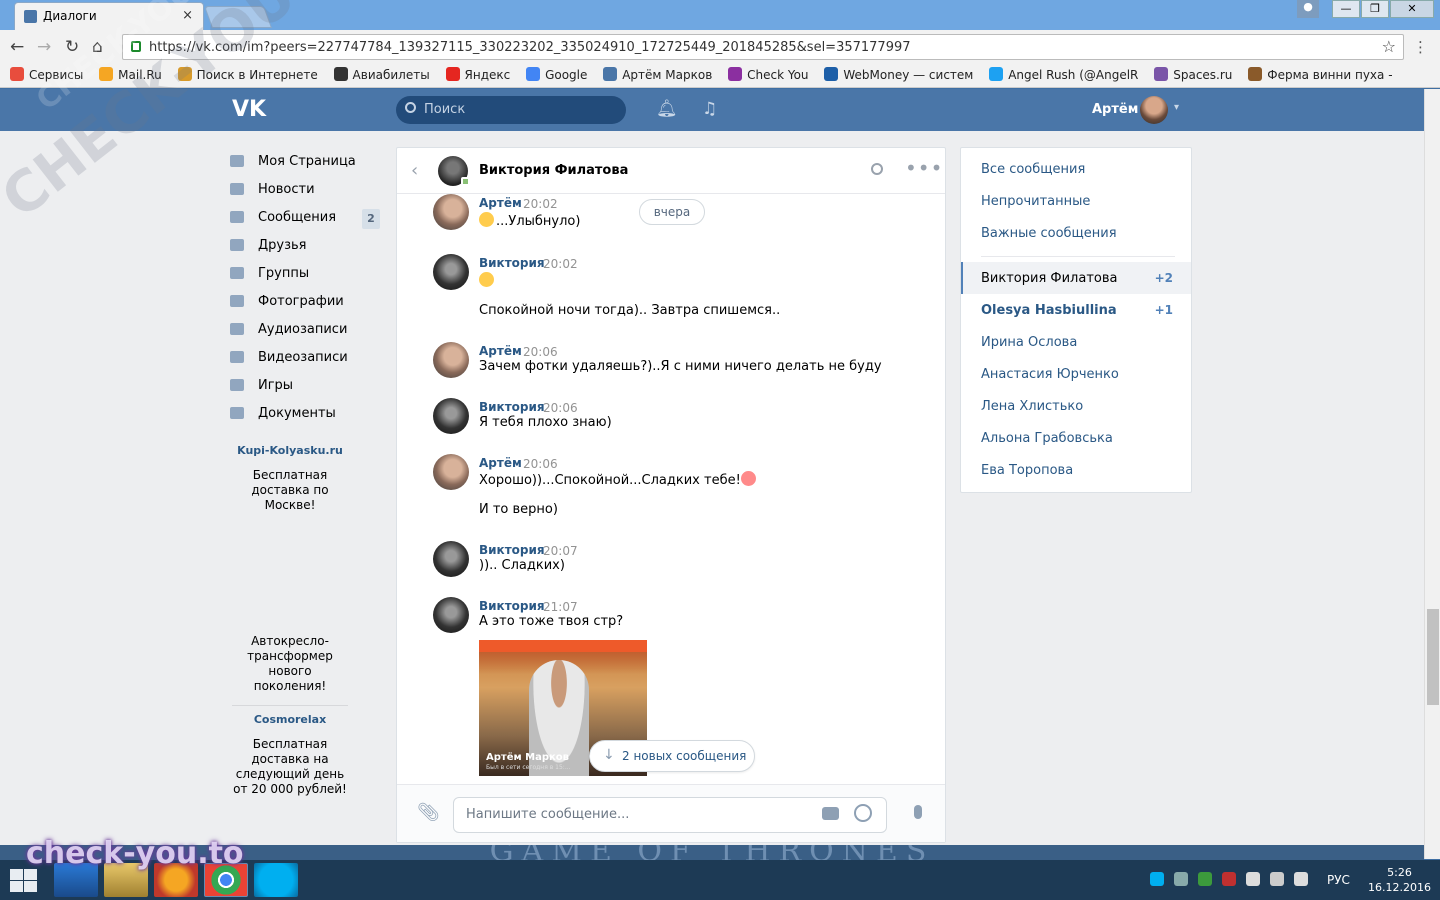 This screenshot has width=1440, height=900. Describe the element at coordinates (305, 189) in the screenshot. I see `nav-item-news: Новости` at that location.